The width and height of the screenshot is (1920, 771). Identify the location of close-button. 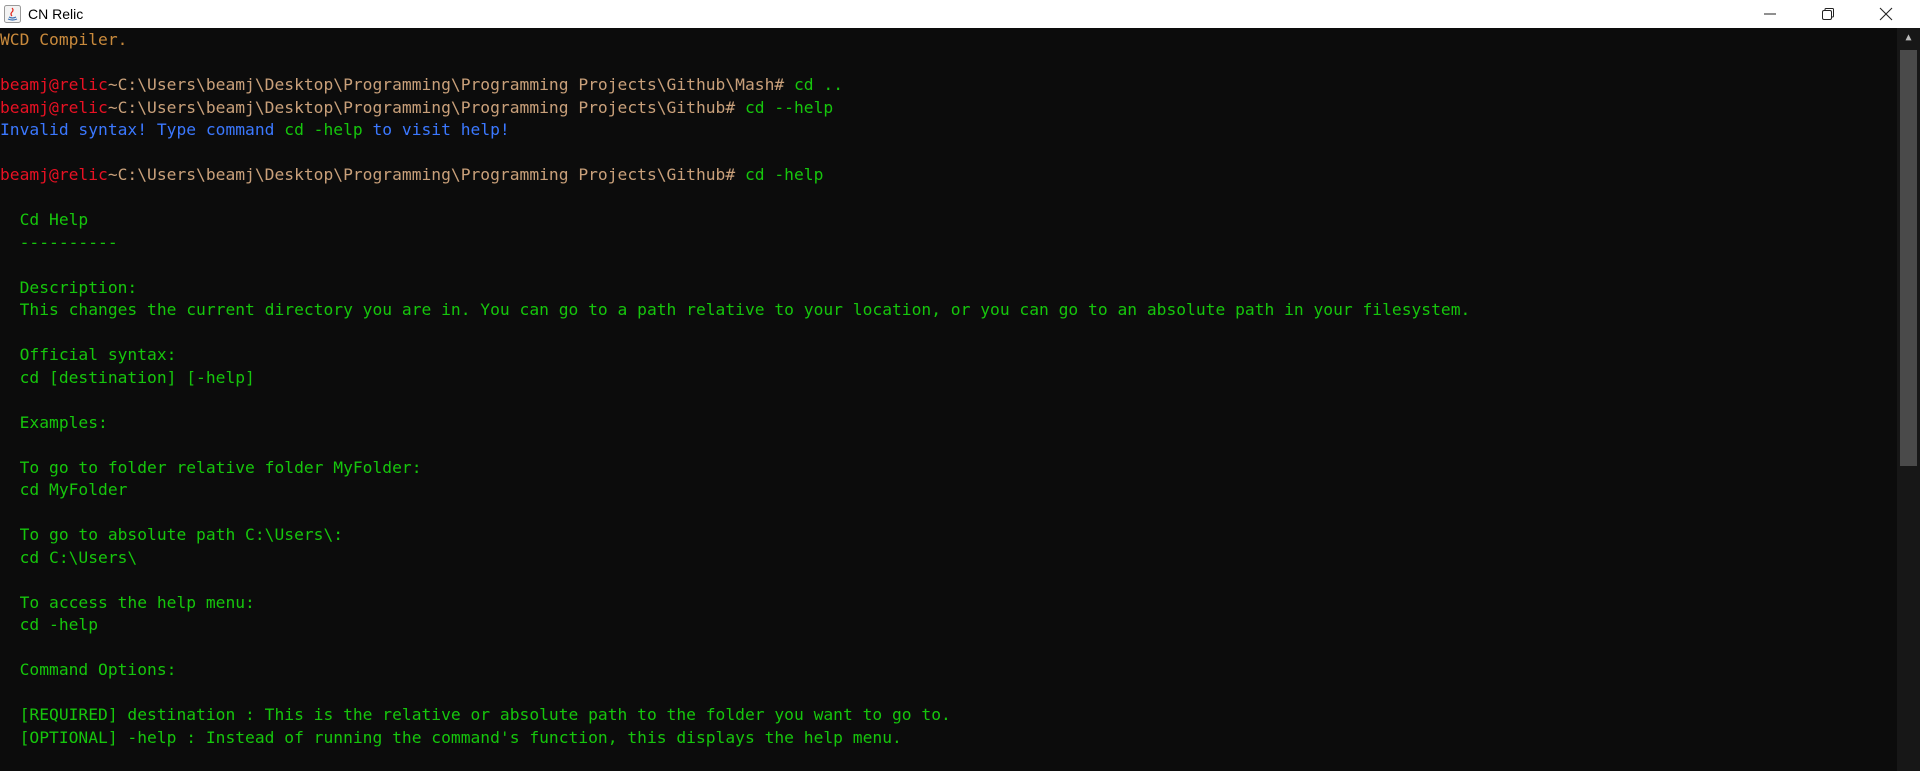
(1886, 14).